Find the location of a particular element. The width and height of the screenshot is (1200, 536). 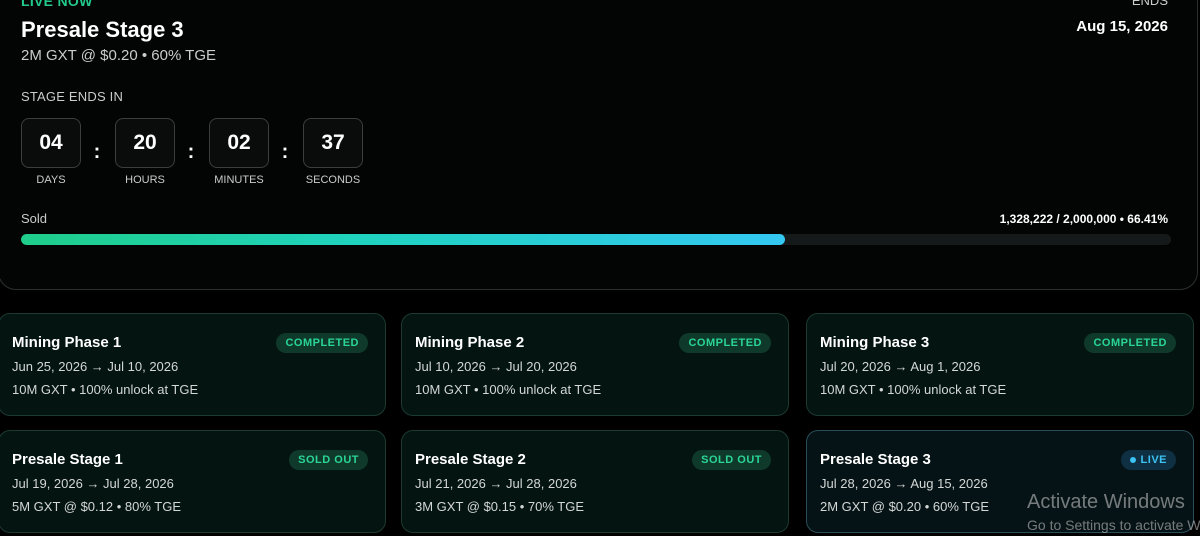

stage-card-title: Mining Phase 1 is located at coordinates (67, 342).